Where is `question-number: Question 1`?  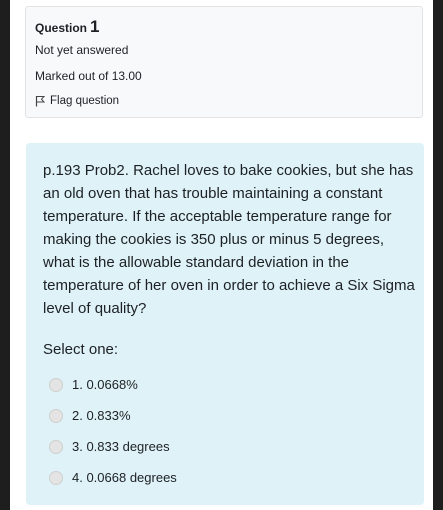 question-number: Question 1 is located at coordinates (67, 27).